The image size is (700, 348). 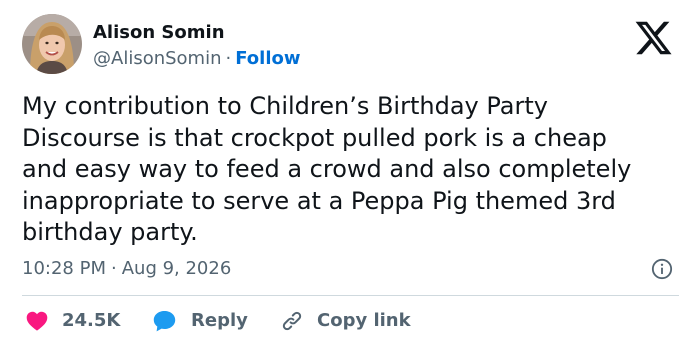 What do you see at coordinates (662, 269) in the screenshot?
I see `info-icon` at bounding box center [662, 269].